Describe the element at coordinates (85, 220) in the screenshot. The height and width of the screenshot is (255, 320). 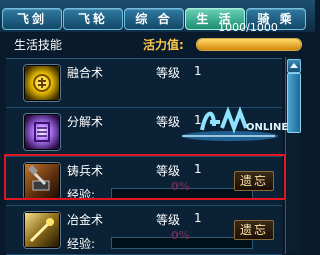
I see `skill-name: 冶金术` at that location.